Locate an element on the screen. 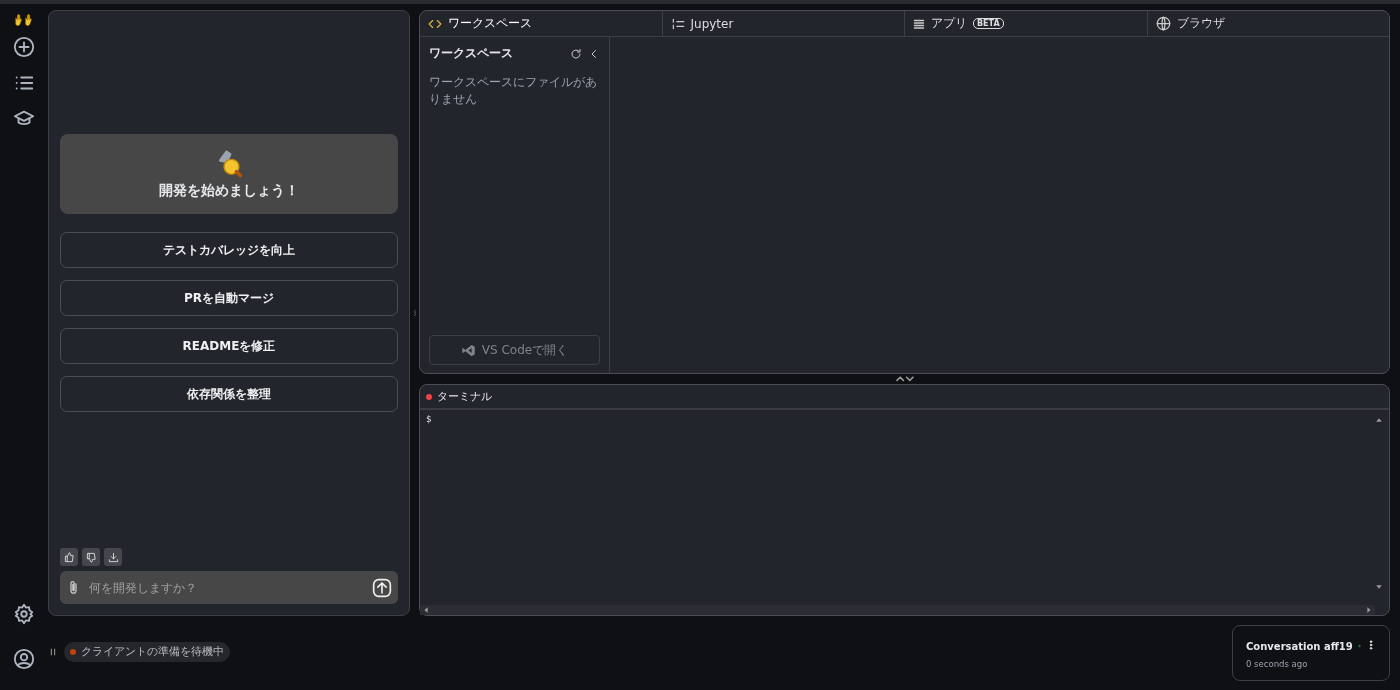 This screenshot has width=1400, height=690. workspace-title: ワークスペース is located at coordinates (471, 53).